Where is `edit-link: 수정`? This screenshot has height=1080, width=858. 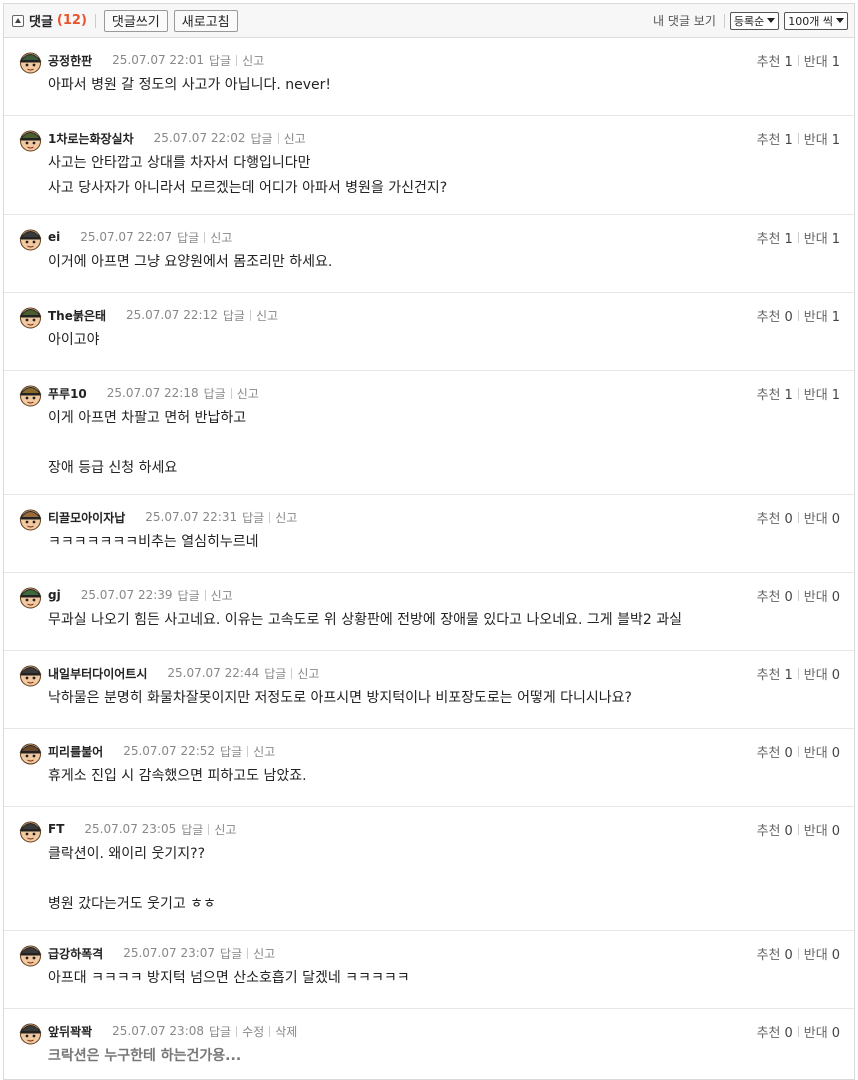
edit-link: 수정 is located at coordinates (253, 1031).